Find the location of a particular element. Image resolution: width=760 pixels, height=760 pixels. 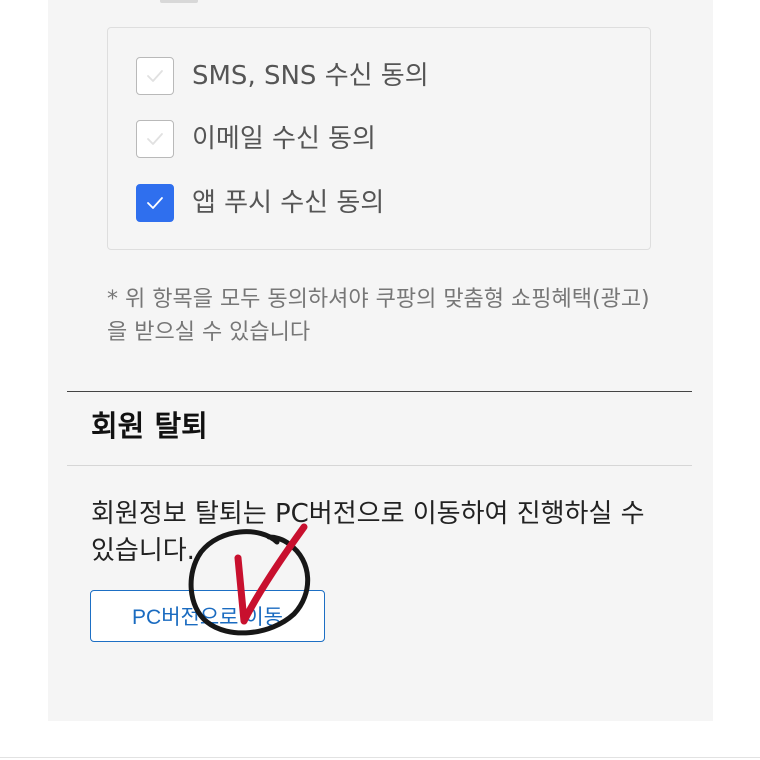

consent-row-sms-sns: SMS, SNS 수신 동의 is located at coordinates (282, 76).